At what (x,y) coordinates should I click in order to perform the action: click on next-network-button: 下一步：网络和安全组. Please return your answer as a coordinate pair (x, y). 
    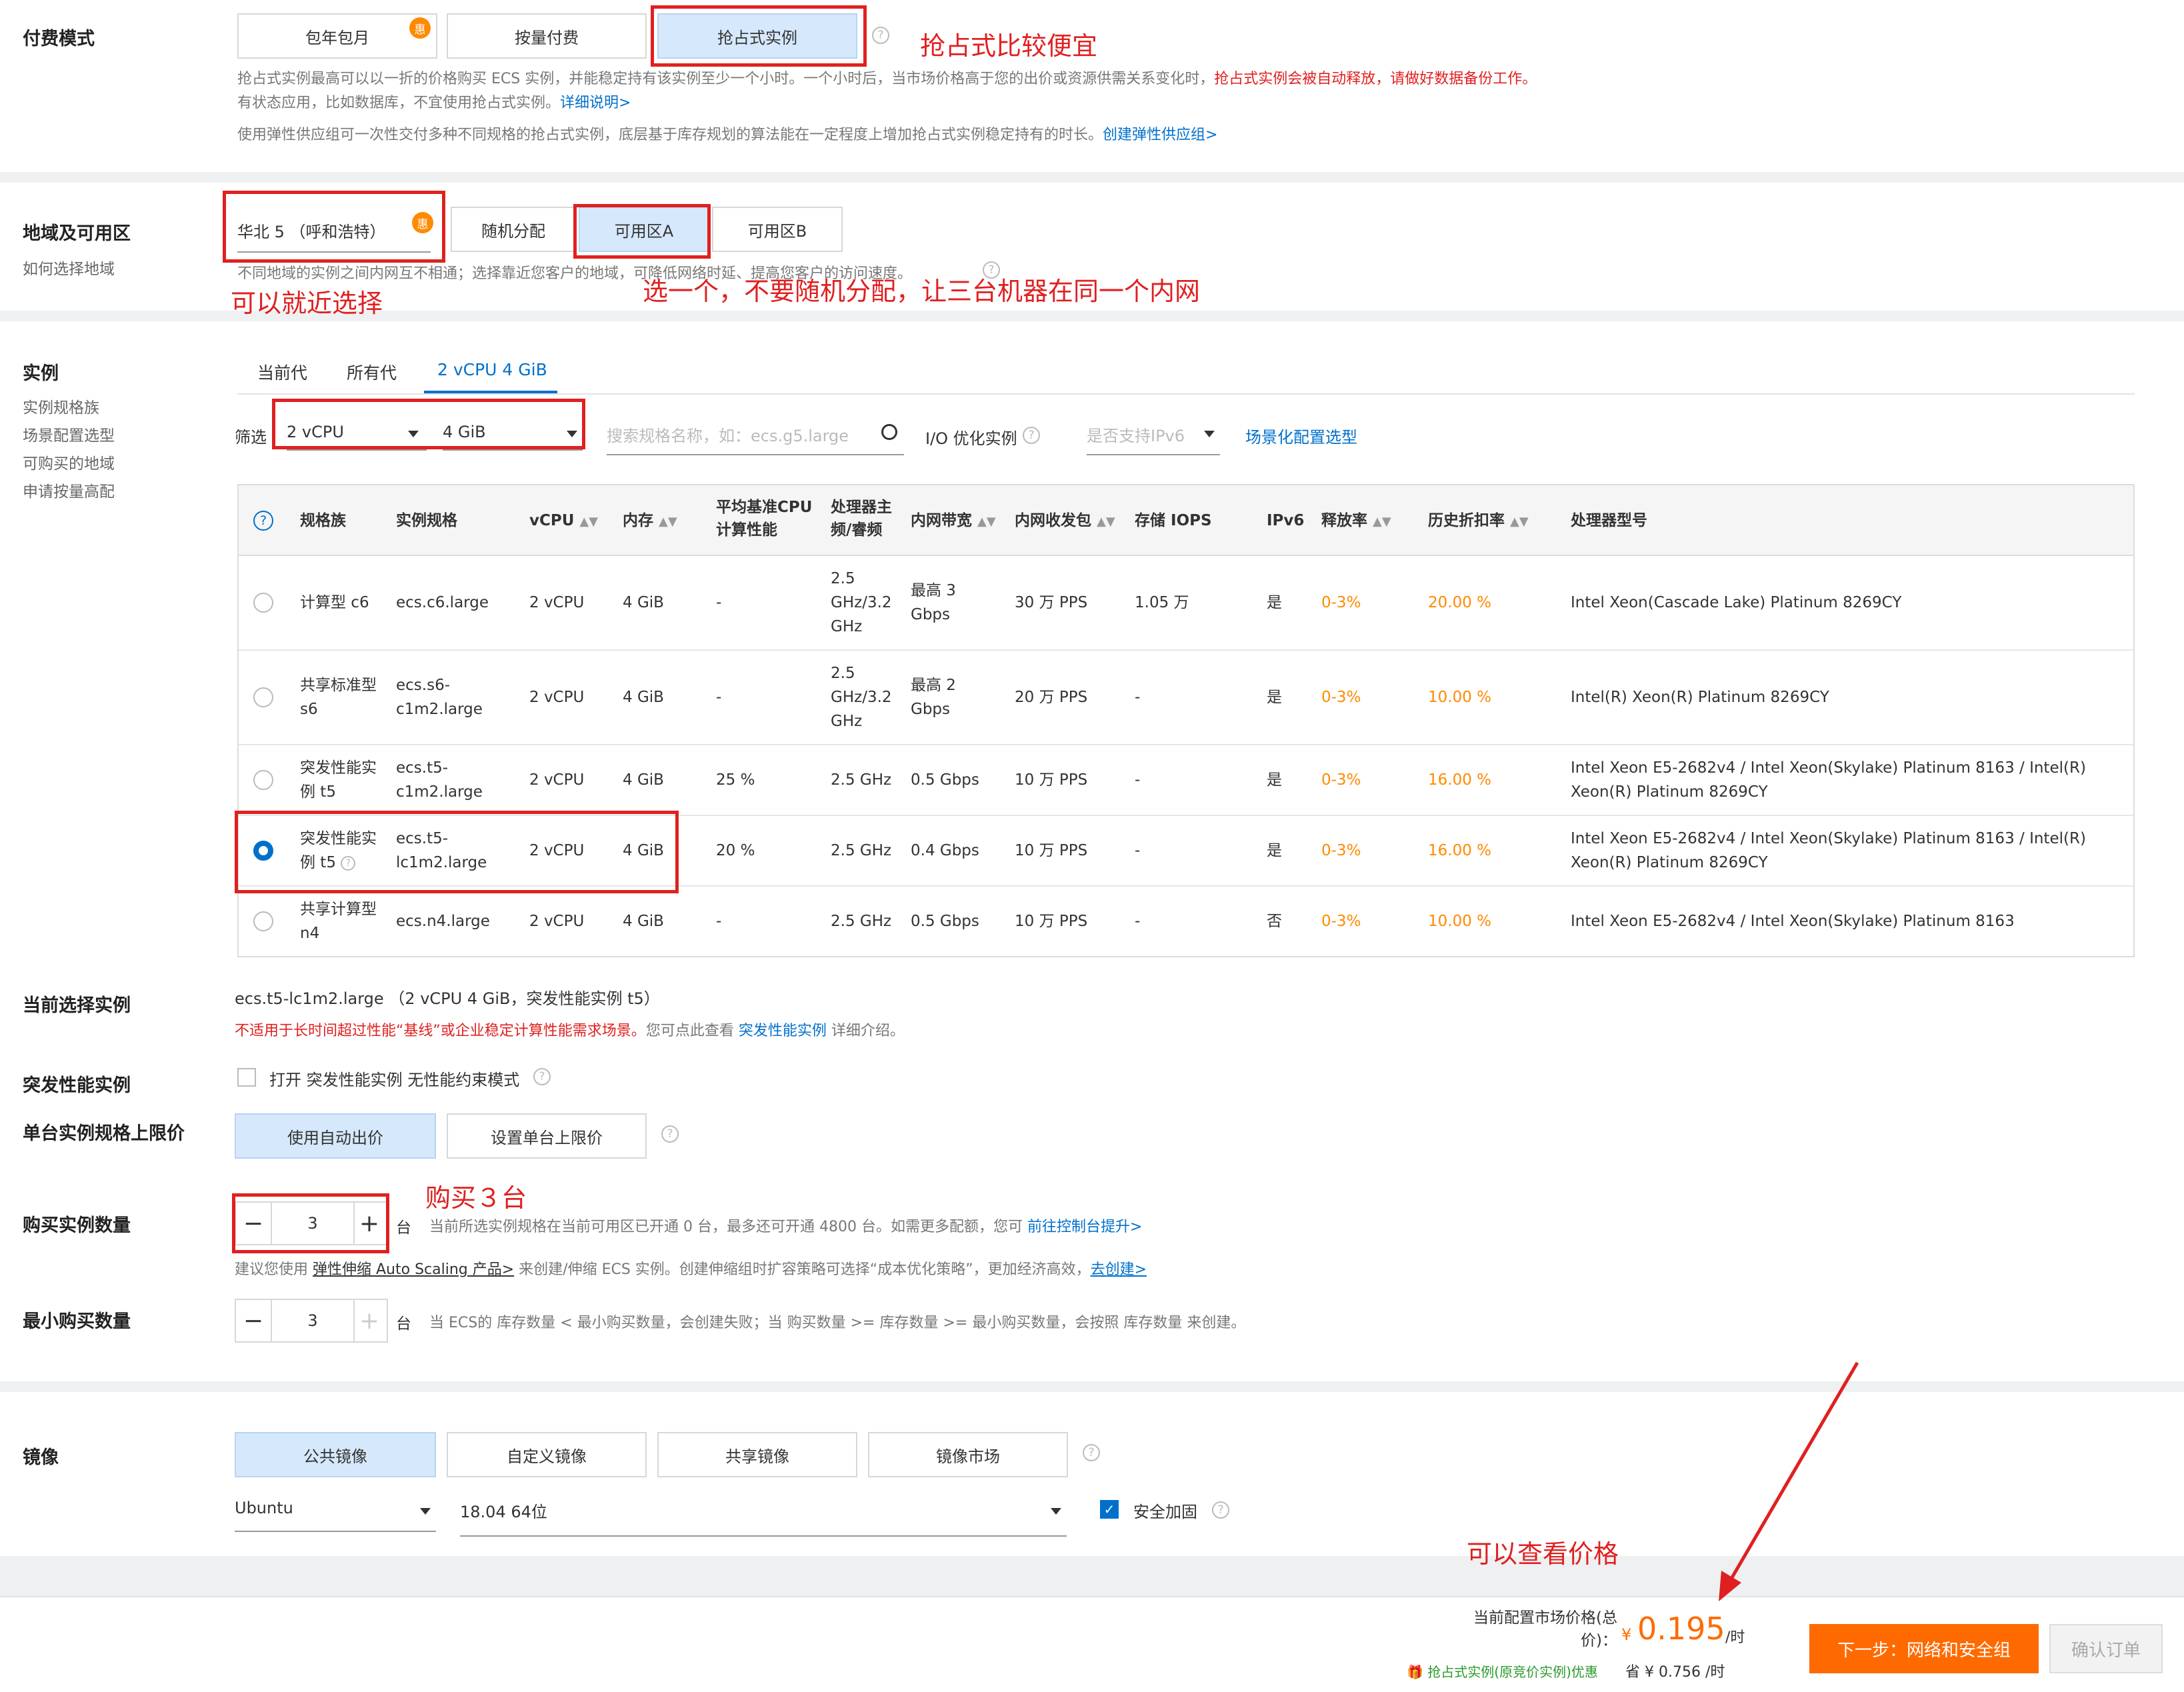
    Looking at the image, I should click on (1924, 1648).